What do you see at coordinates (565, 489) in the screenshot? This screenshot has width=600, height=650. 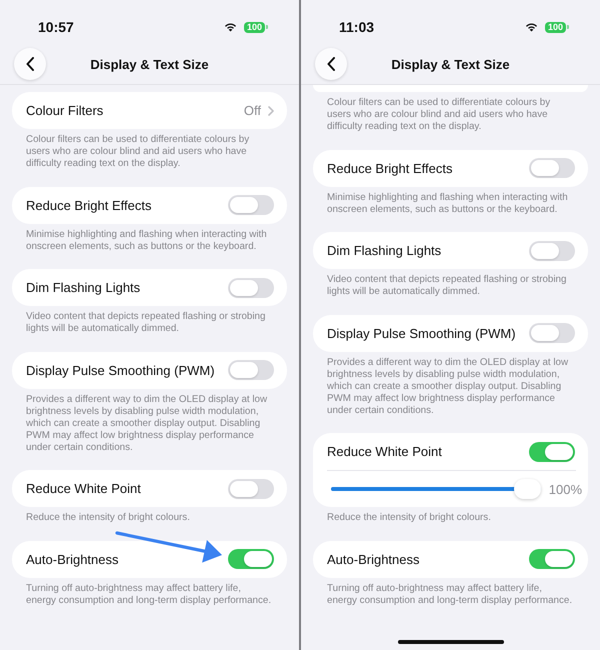 I see `slider-value: 100%` at bounding box center [565, 489].